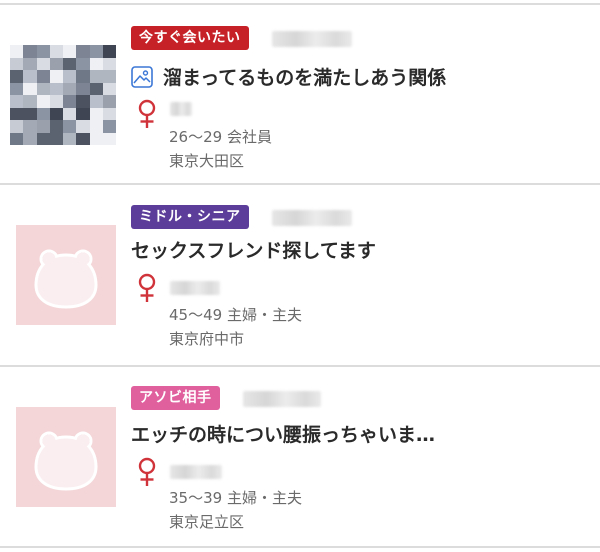 The width and height of the screenshot is (600, 552). Describe the element at coordinates (207, 522) in the screenshot. I see `location: 東京足立区` at that location.